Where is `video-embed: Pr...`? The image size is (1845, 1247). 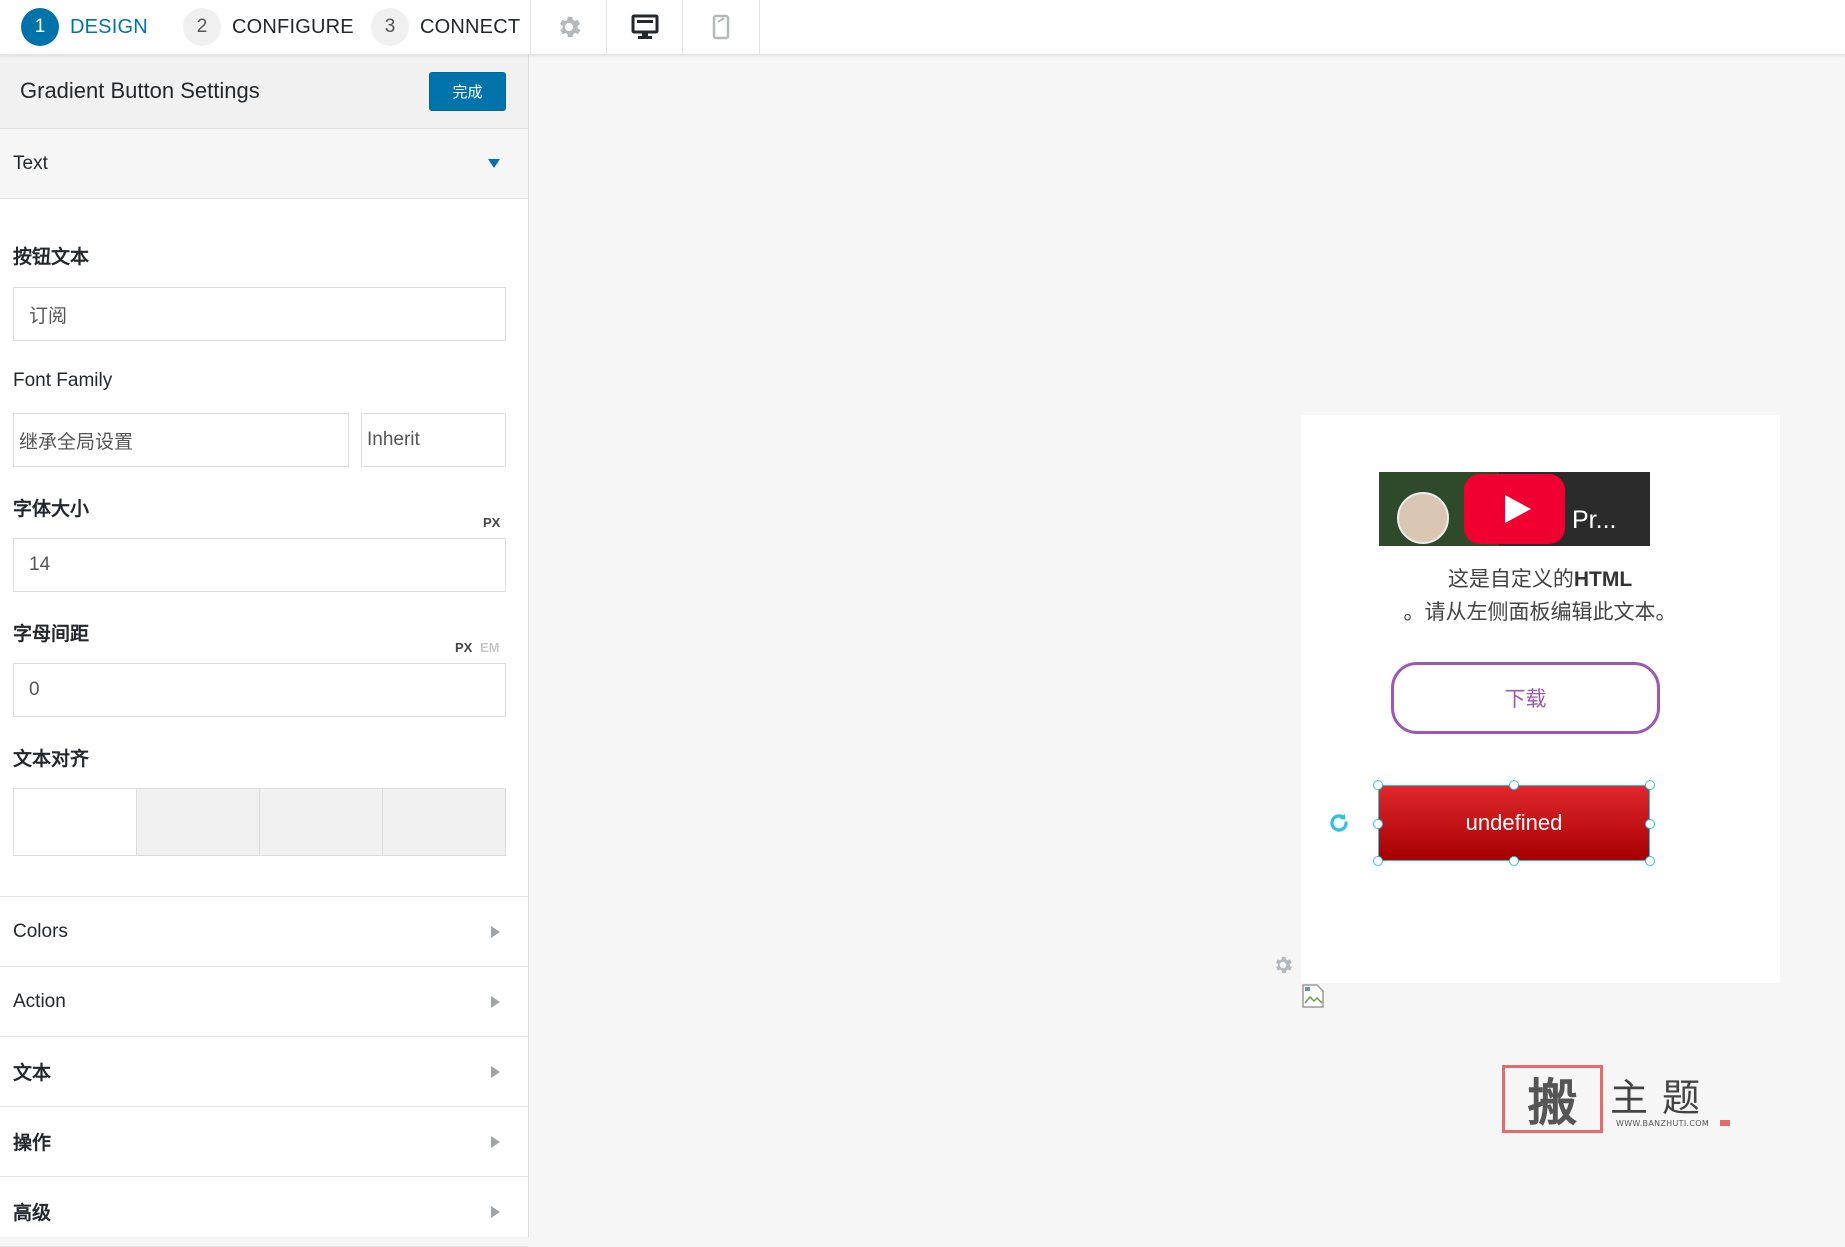
video-embed: Pr... is located at coordinates (1514, 509).